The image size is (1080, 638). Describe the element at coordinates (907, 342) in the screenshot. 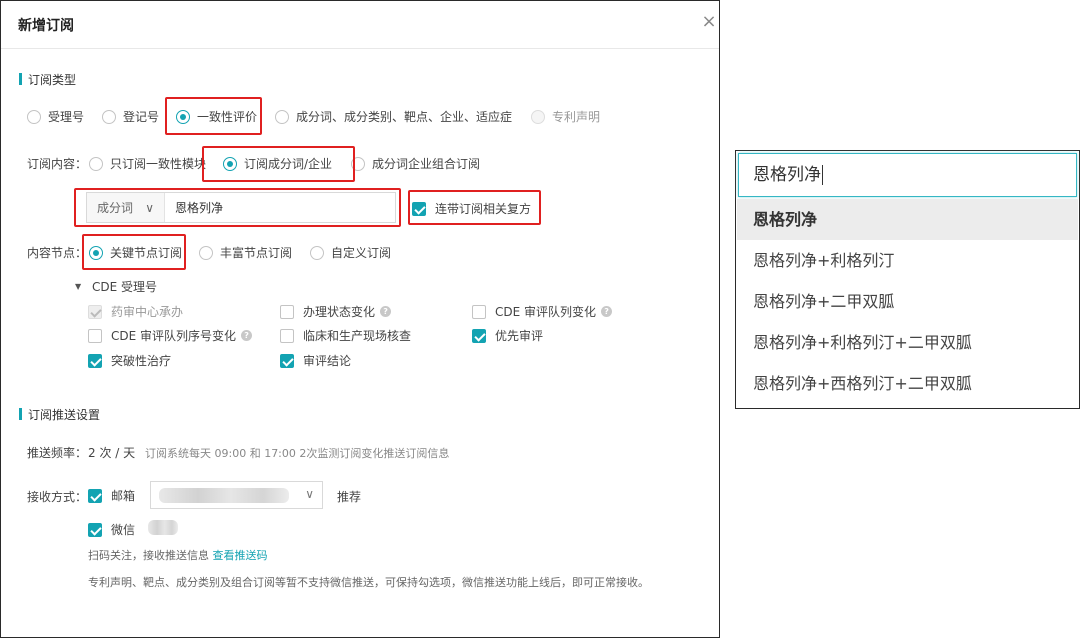

I see `suggestion-item: 恩格列净+利格列汀+二甲双胍` at that location.